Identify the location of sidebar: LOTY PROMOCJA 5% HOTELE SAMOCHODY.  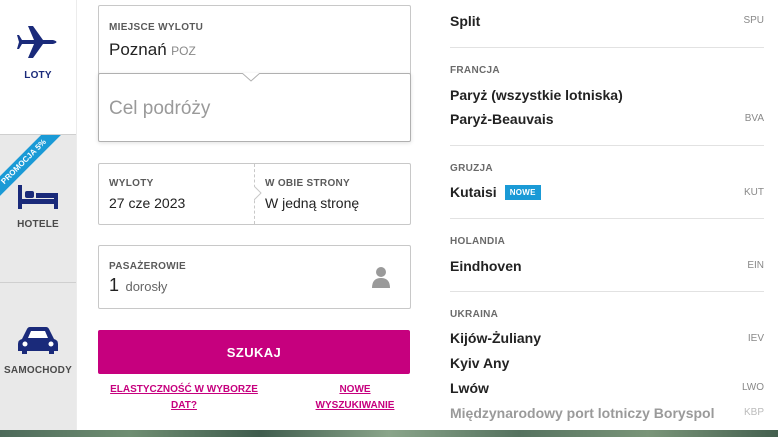
(38, 218).